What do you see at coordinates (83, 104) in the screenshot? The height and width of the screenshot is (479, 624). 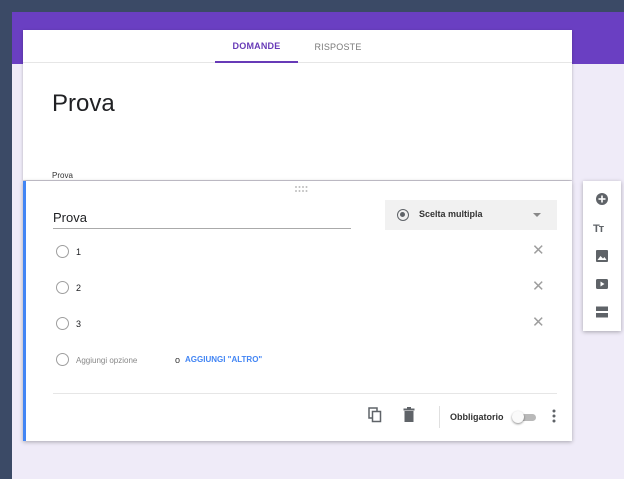 I see `form-title: Prova` at bounding box center [83, 104].